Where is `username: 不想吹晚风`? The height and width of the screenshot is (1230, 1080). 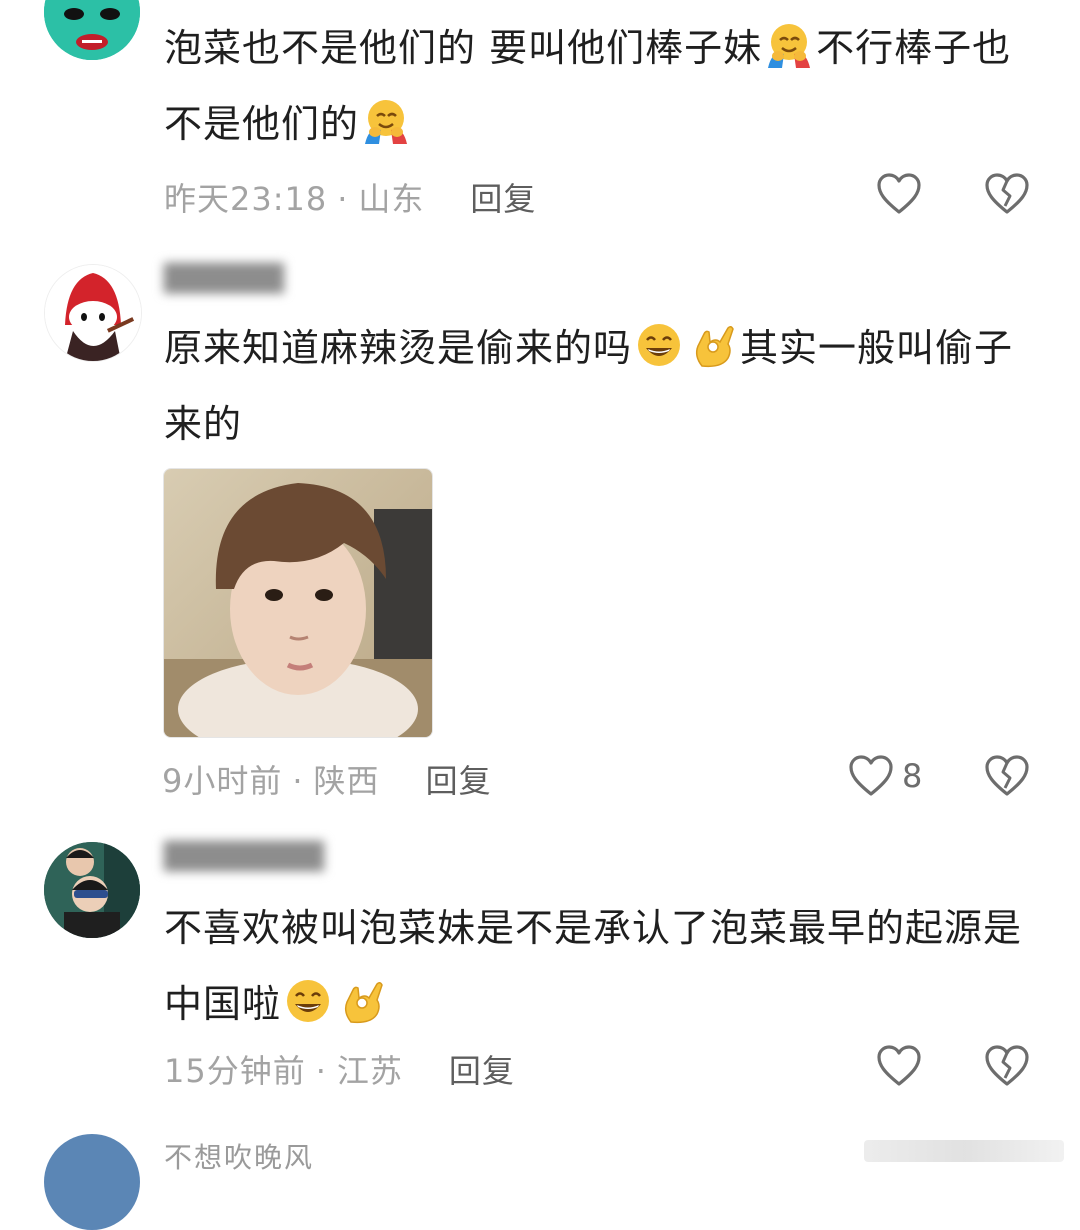
username: 不想吹晚风 is located at coordinates (239, 1156).